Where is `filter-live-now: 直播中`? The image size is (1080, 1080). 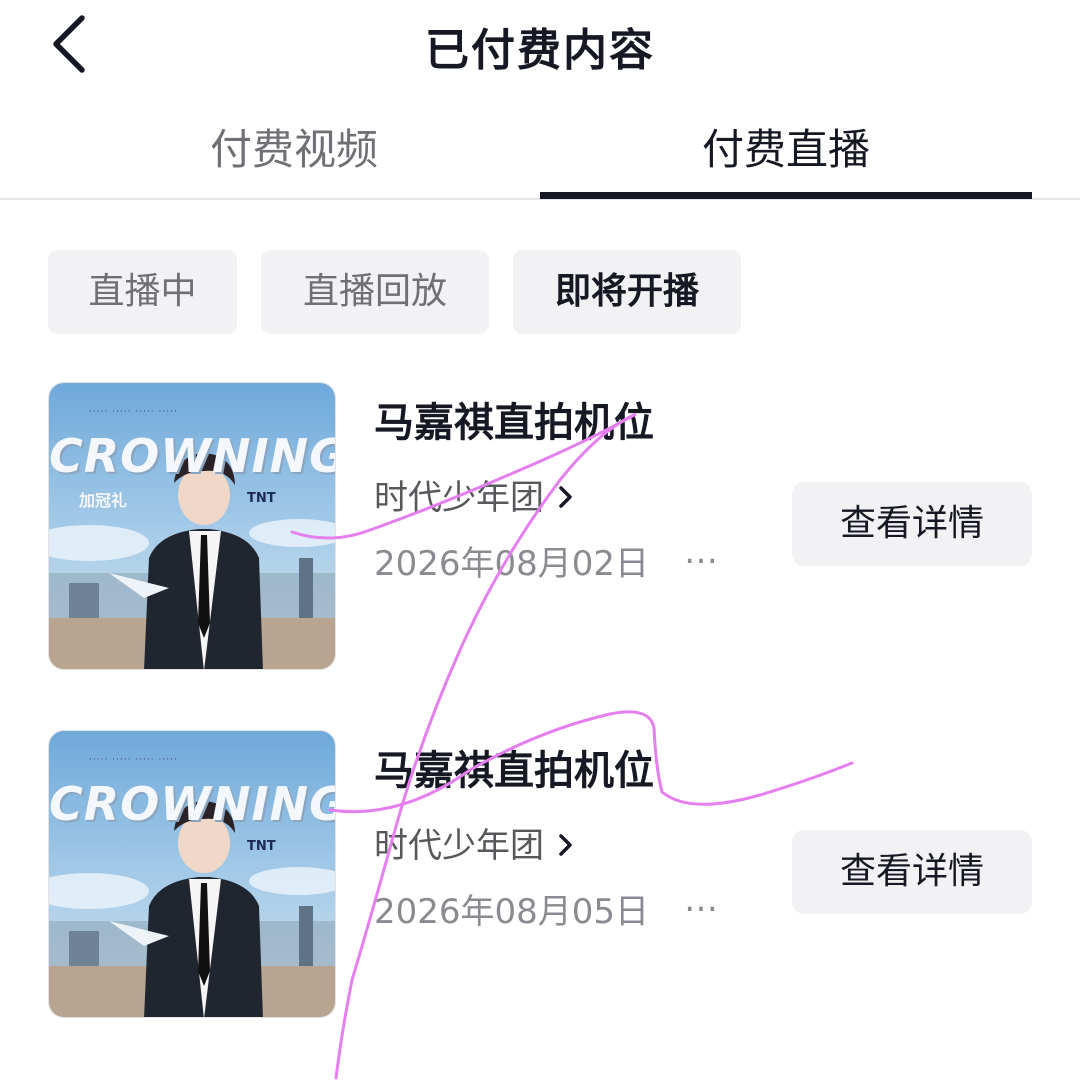
filter-live-now: 直播中 is located at coordinates (142, 292).